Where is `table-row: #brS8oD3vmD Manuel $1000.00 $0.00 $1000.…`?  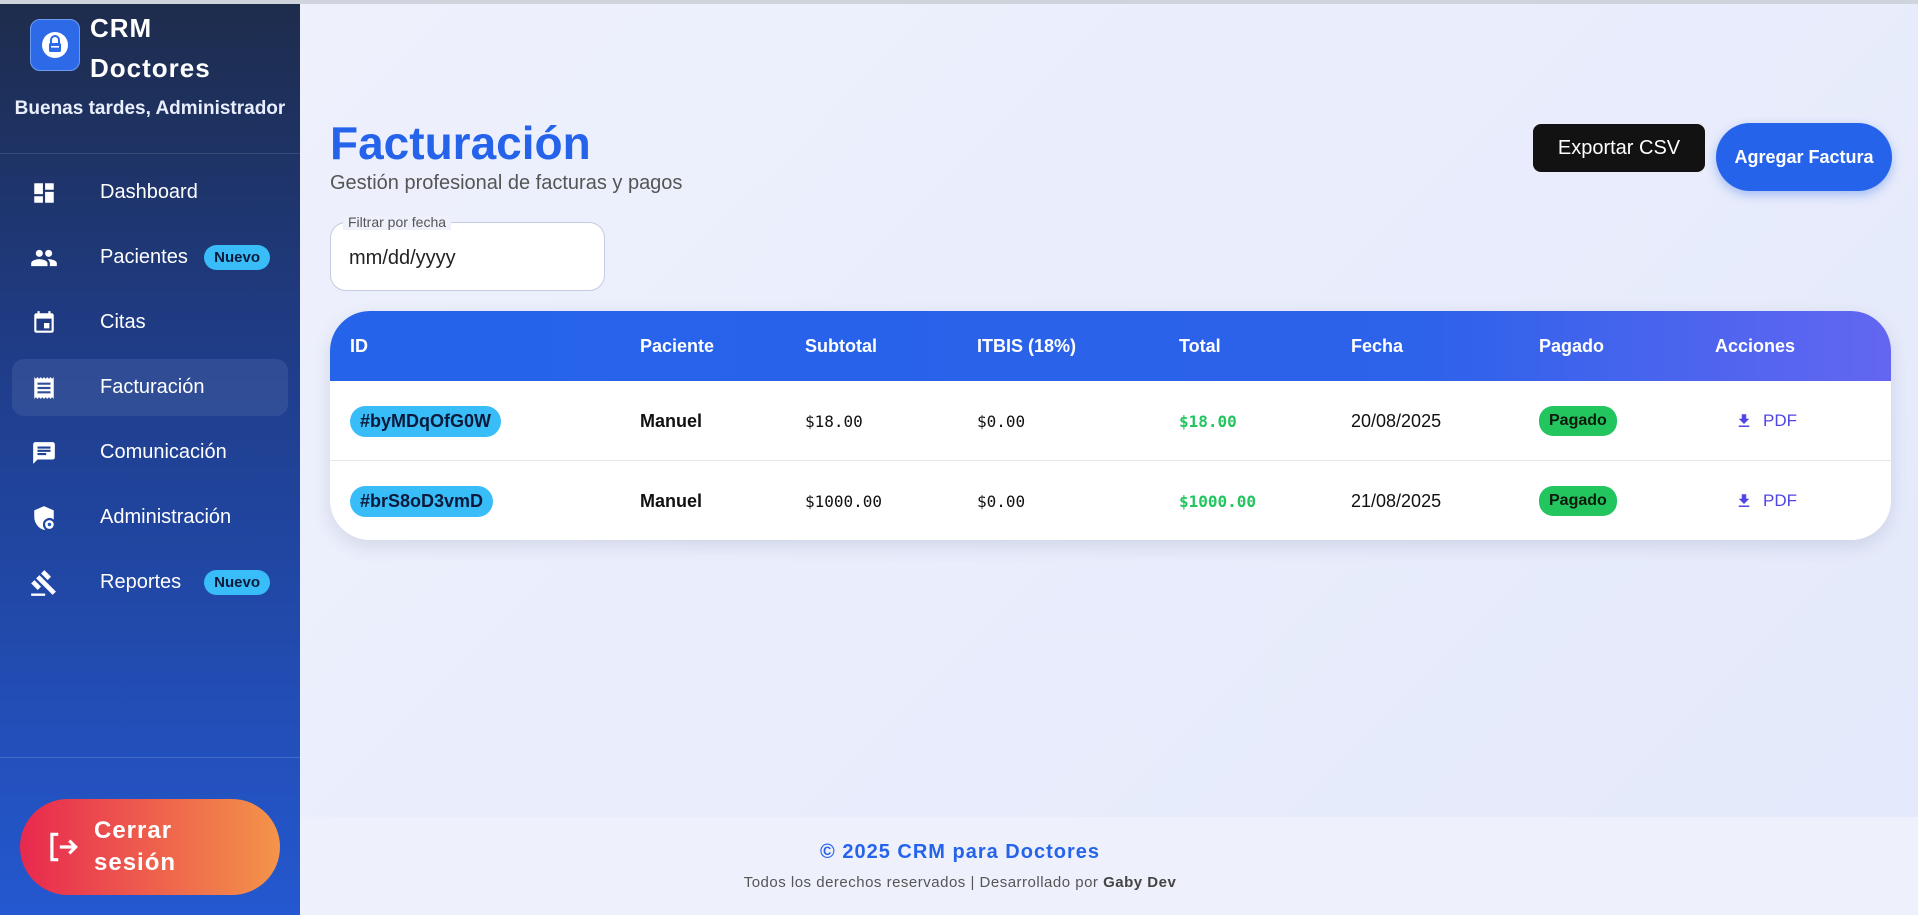 table-row: #brS8oD3vmD Manuel $1000.00 $0.00 $1000.… is located at coordinates (1110, 500).